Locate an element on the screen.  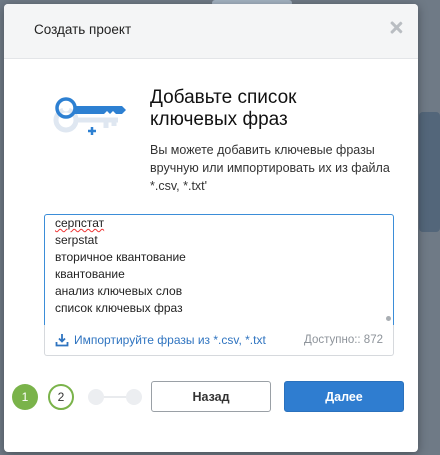
back-button: Назад is located at coordinates (211, 396).